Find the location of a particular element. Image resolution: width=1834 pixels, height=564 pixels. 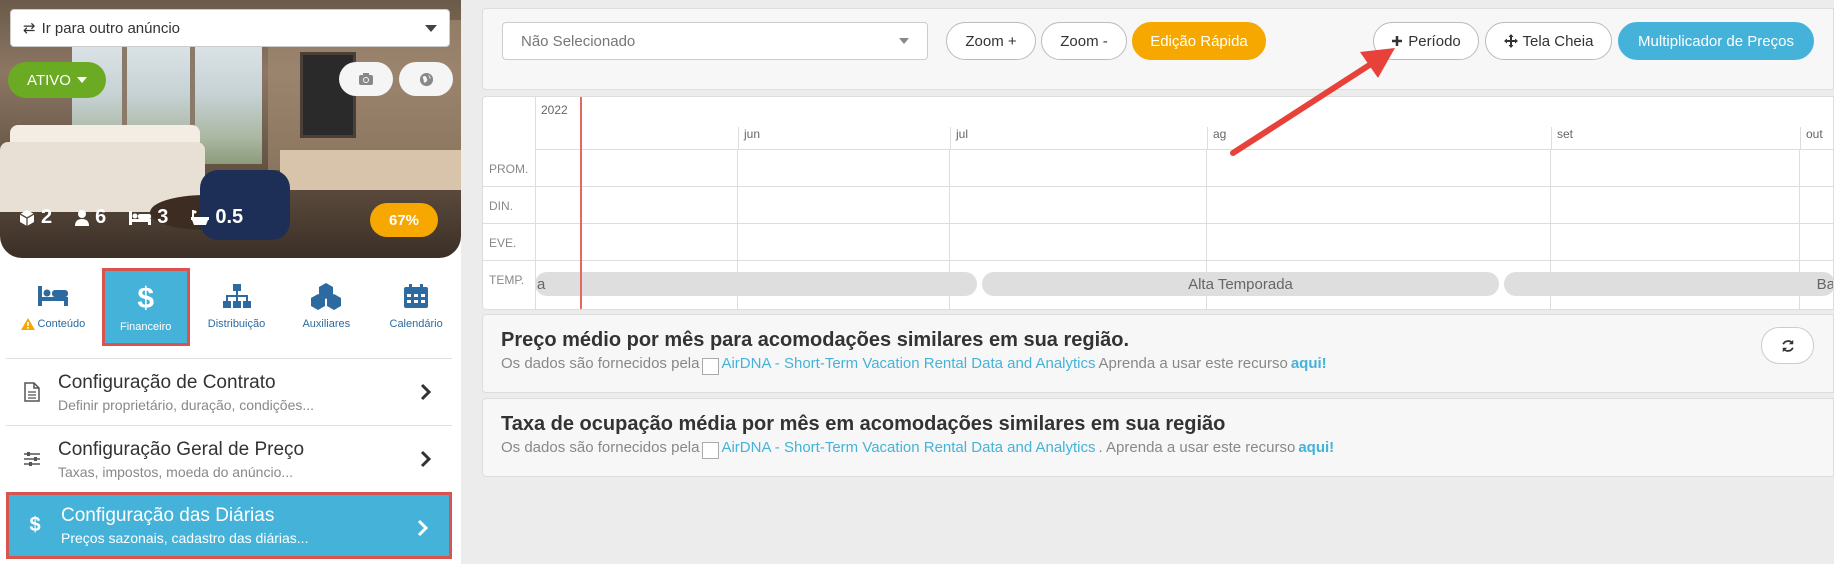

tab-auxiliares: Auxiliares is located at coordinates (326, 308).